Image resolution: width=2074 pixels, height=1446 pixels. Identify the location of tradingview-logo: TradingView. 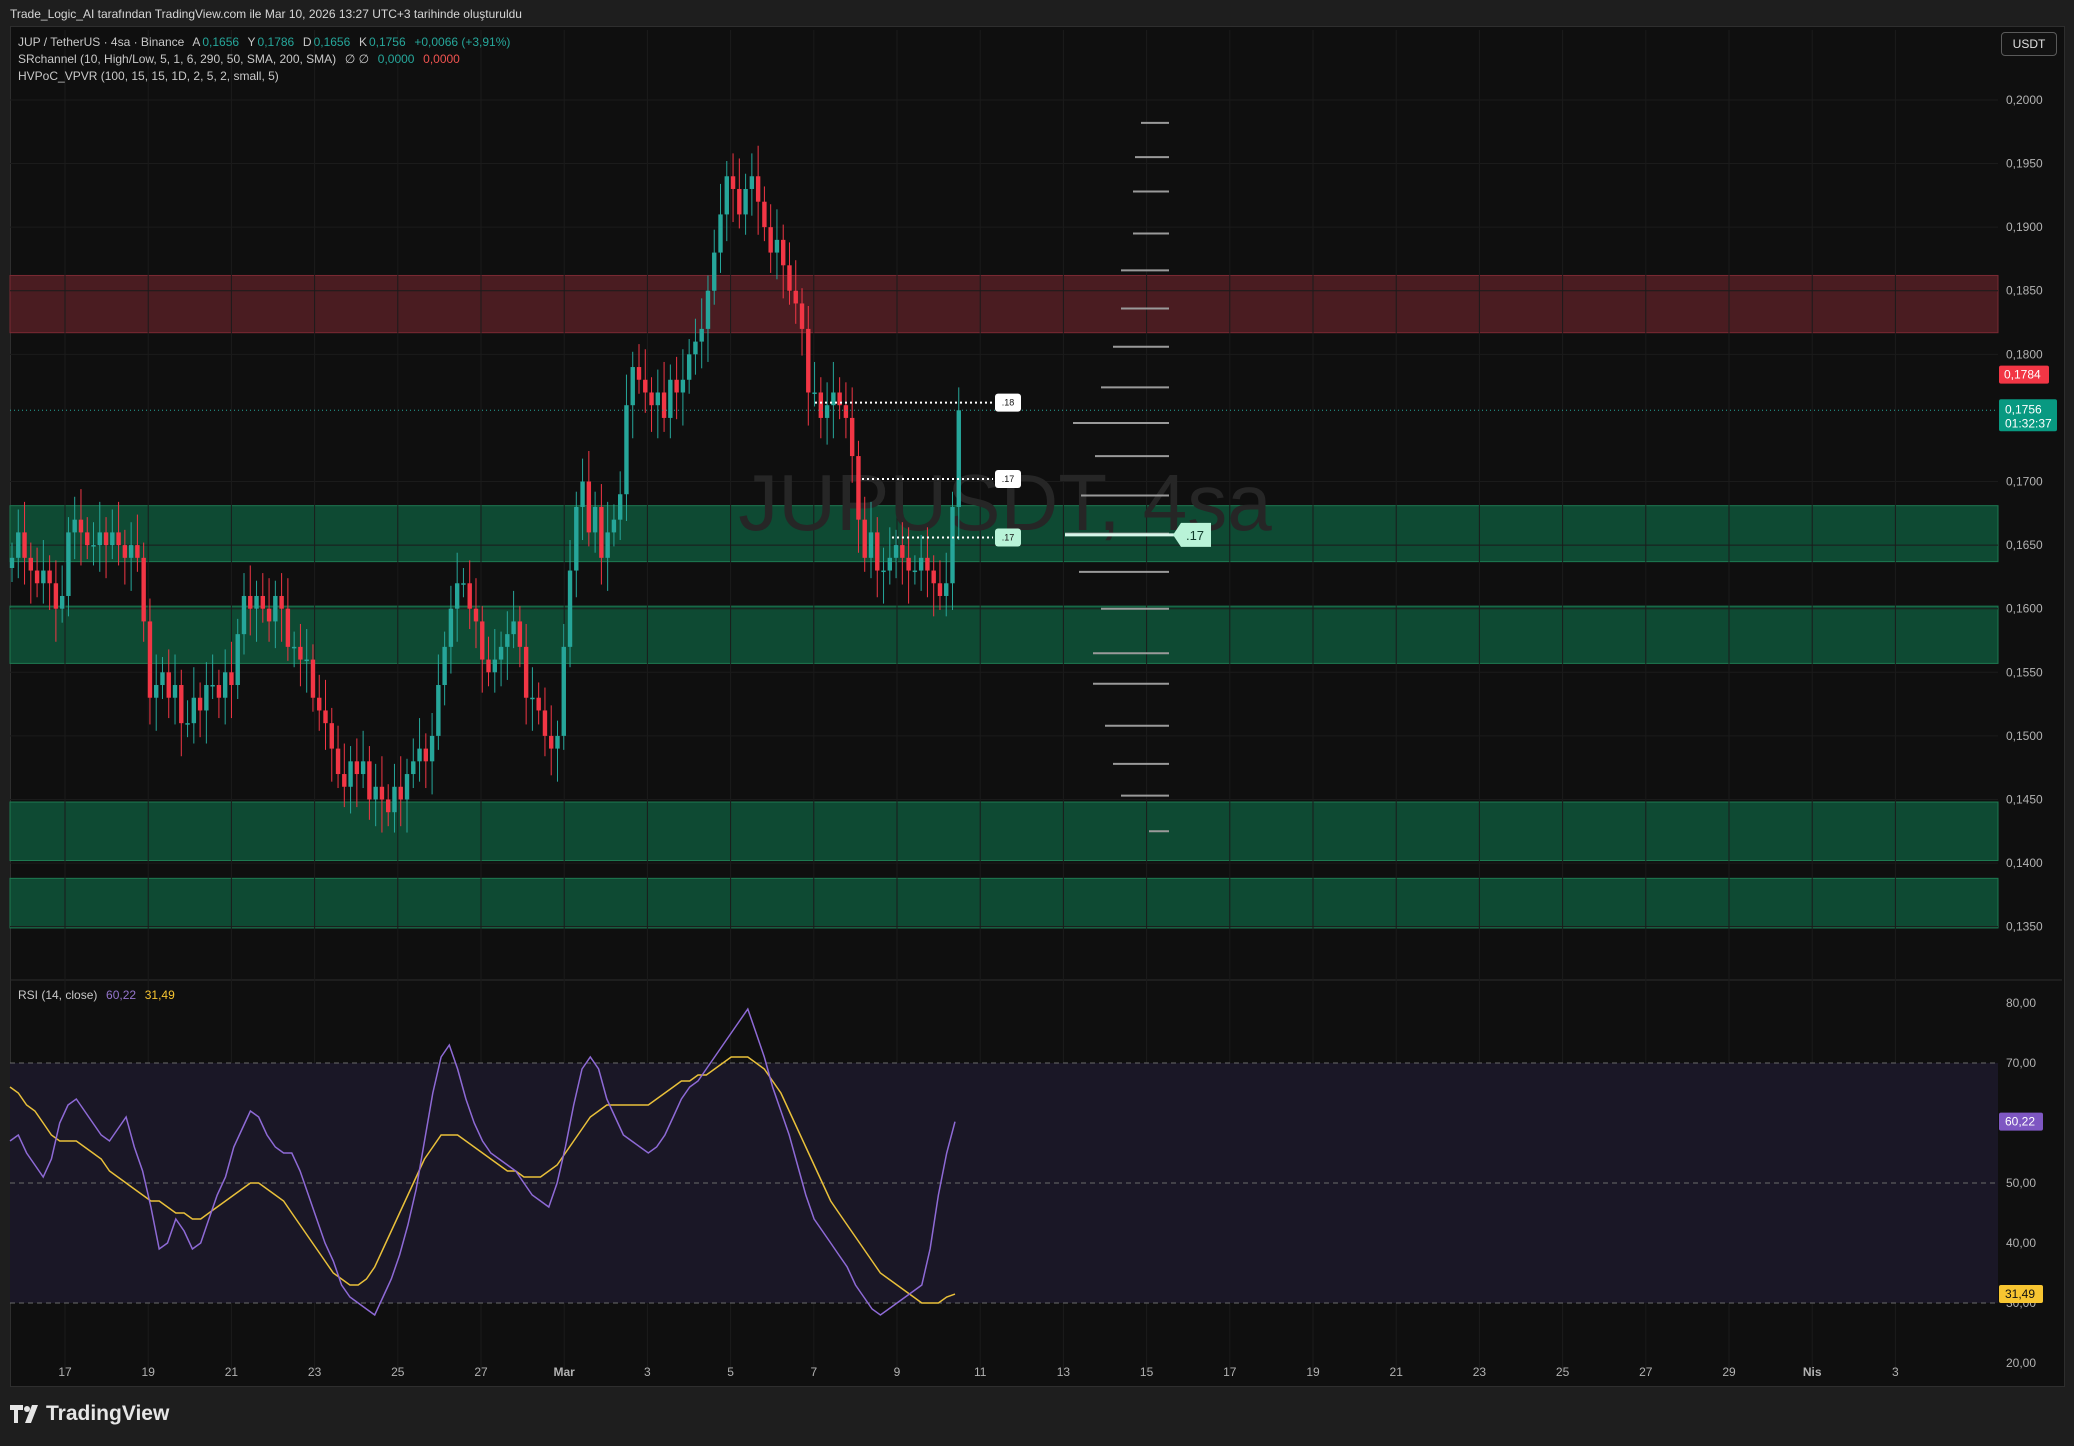
(89, 1414).